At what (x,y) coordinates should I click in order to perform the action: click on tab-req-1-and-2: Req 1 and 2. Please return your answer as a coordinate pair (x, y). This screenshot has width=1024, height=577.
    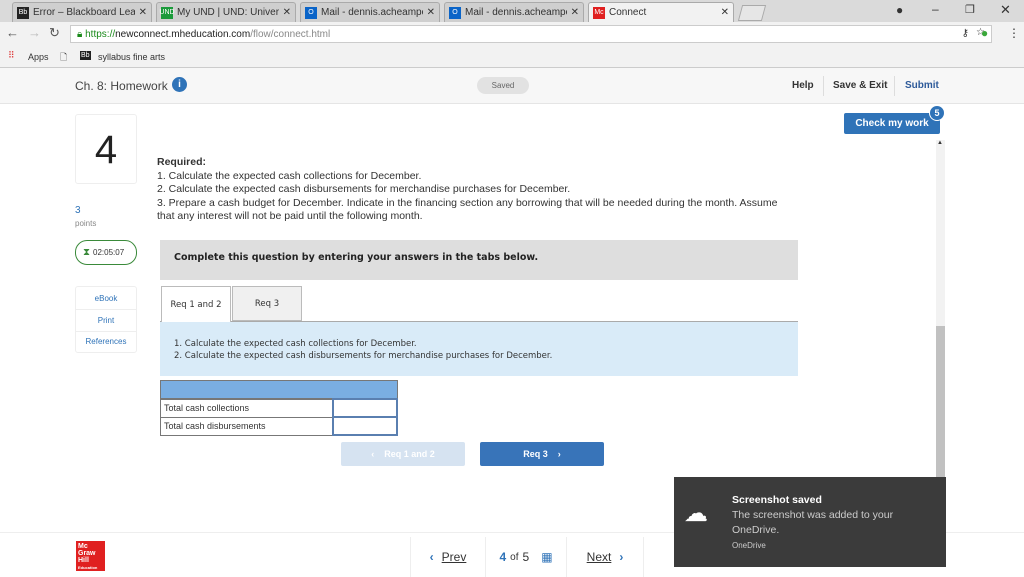
    Looking at the image, I should click on (196, 304).